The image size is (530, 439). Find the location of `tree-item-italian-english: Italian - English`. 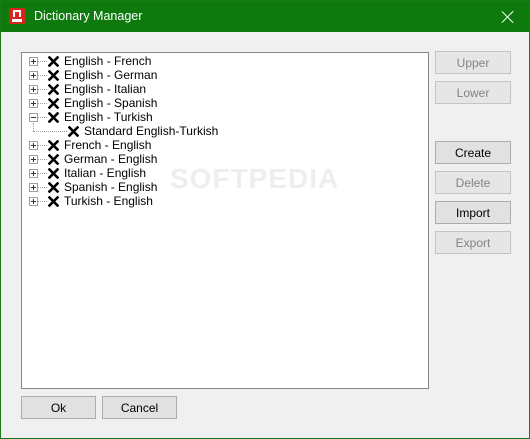

tree-item-italian-english: Italian - English is located at coordinates (122, 173).